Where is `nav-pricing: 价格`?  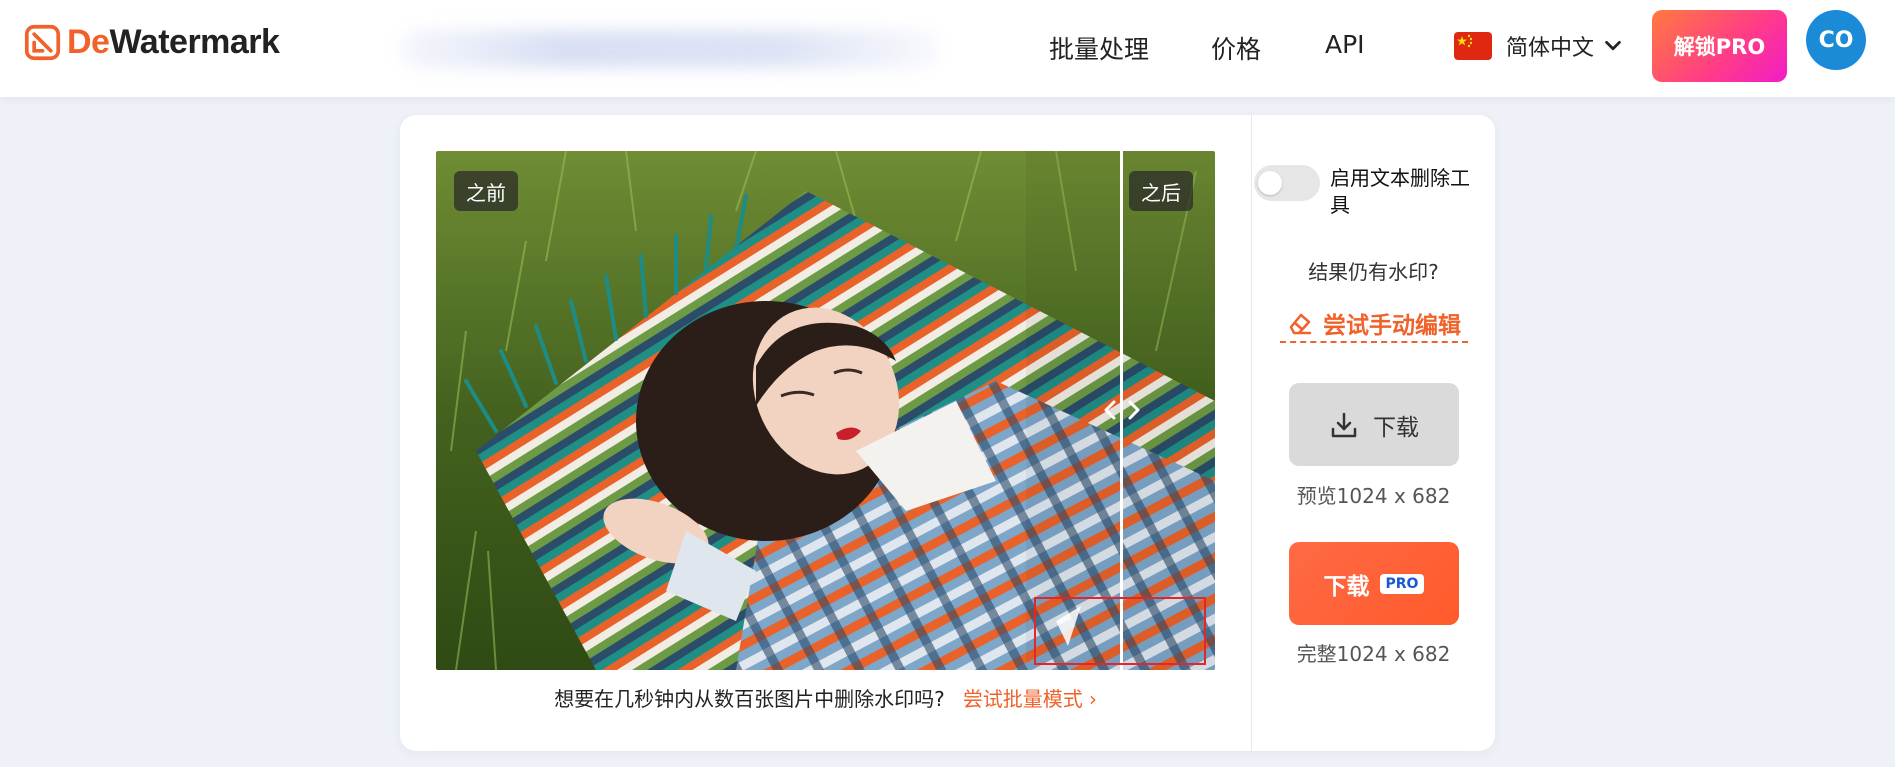 nav-pricing: 价格 is located at coordinates (1236, 48).